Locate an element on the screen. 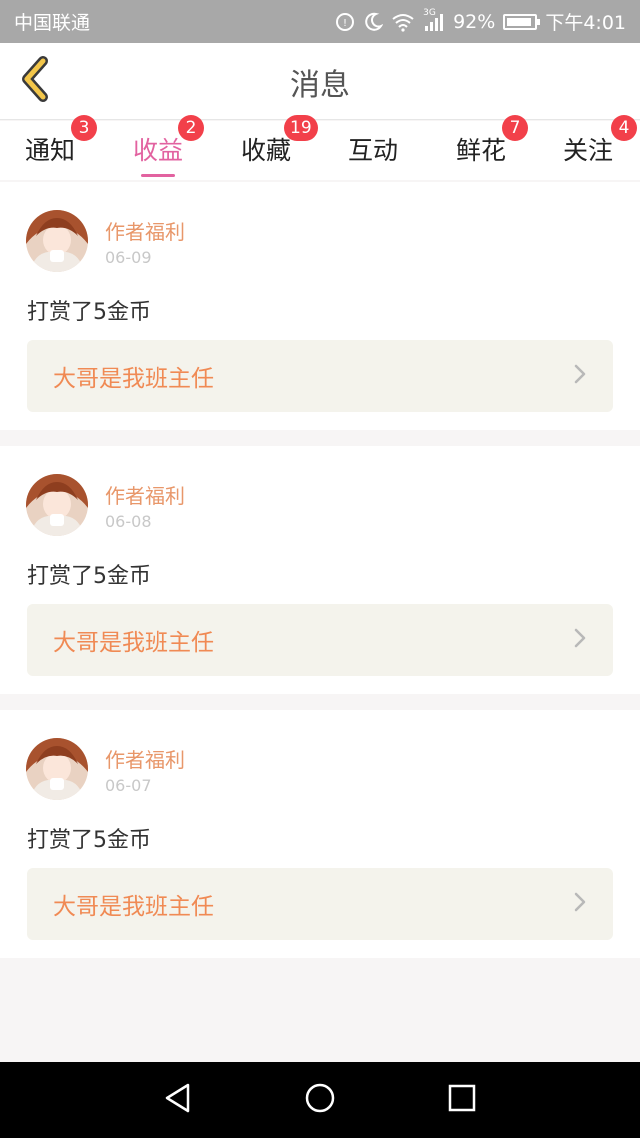 The width and height of the screenshot is (640, 1138). tab-label: 收藏 is located at coordinates (265, 150).